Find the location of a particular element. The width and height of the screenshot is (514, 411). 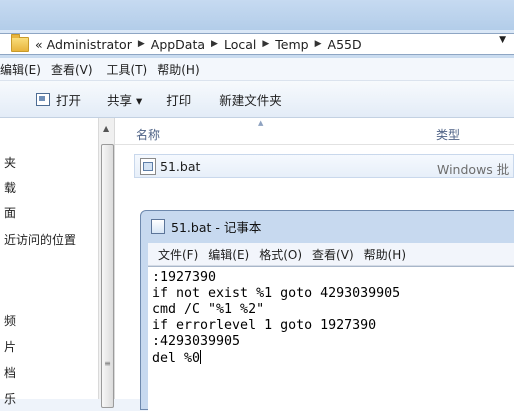

menu-tools: 工具(T) is located at coordinates (127, 69).